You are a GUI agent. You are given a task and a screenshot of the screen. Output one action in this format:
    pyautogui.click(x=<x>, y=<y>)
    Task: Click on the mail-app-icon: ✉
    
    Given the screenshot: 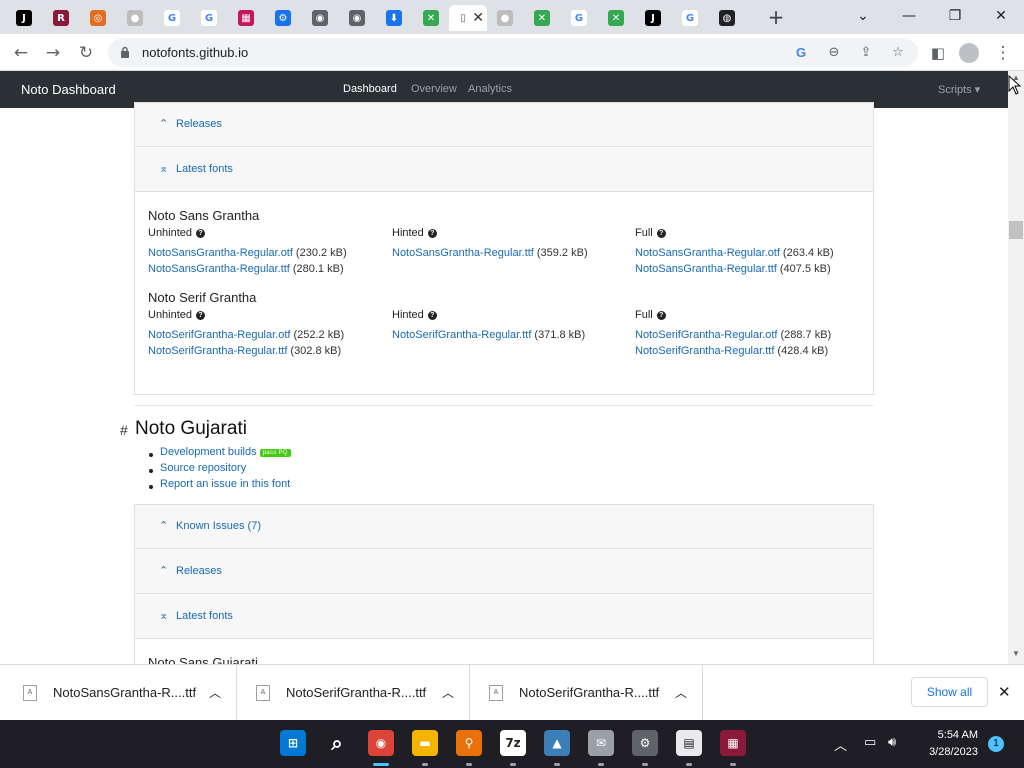 What is the action you would take?
    pyautogui.click(x=601, y=743)
    